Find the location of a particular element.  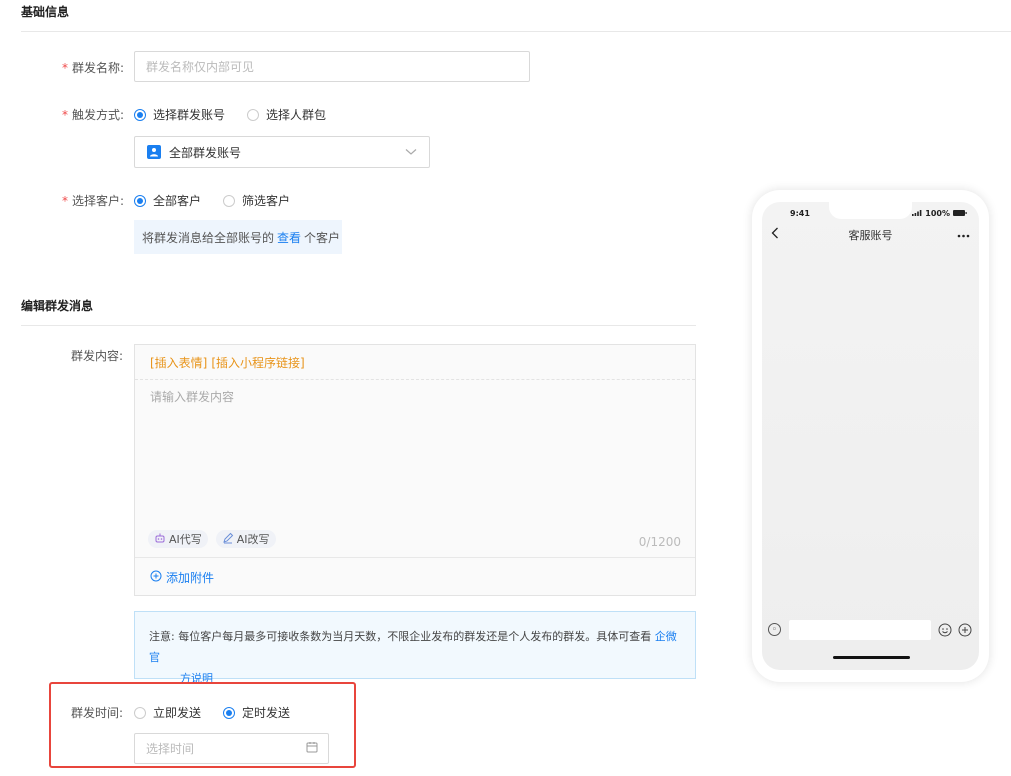

chat-title: 客服账号 is located at coordinates (870, 235).